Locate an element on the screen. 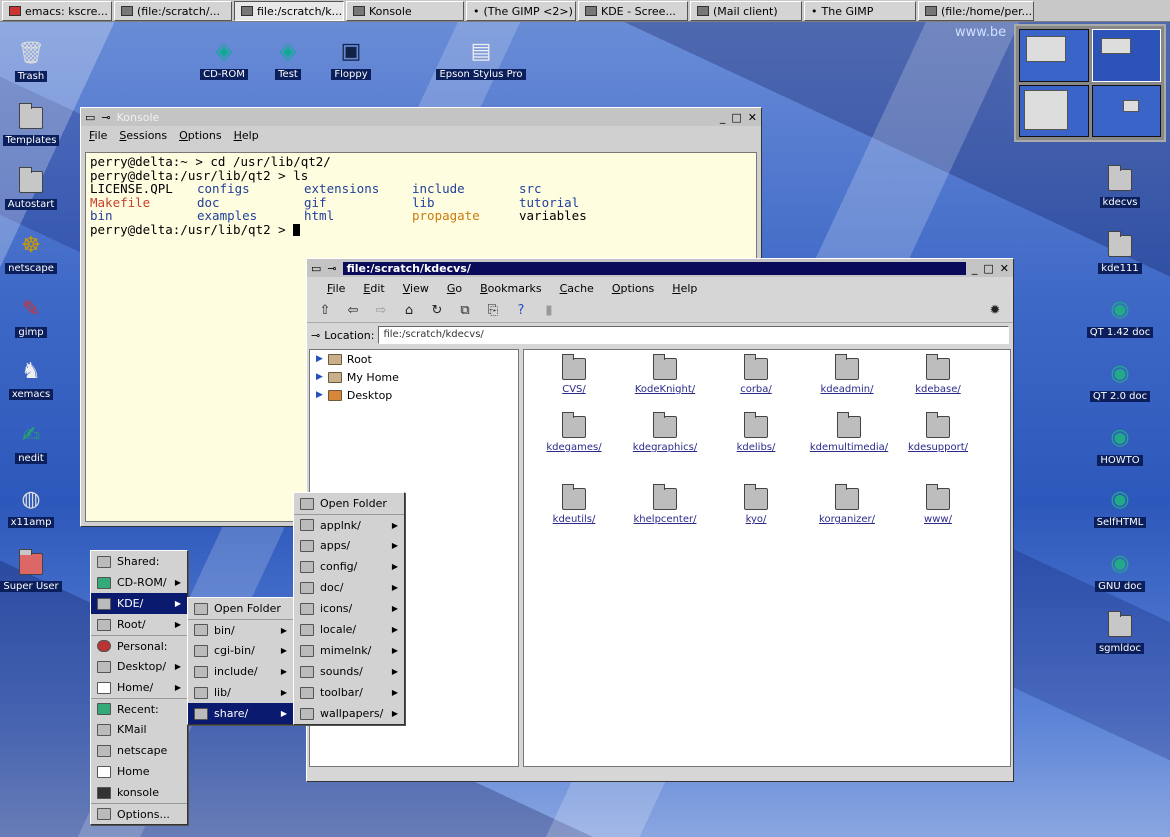  desktop-icon-test: ◈ Test is located at coordinates (288, 59).